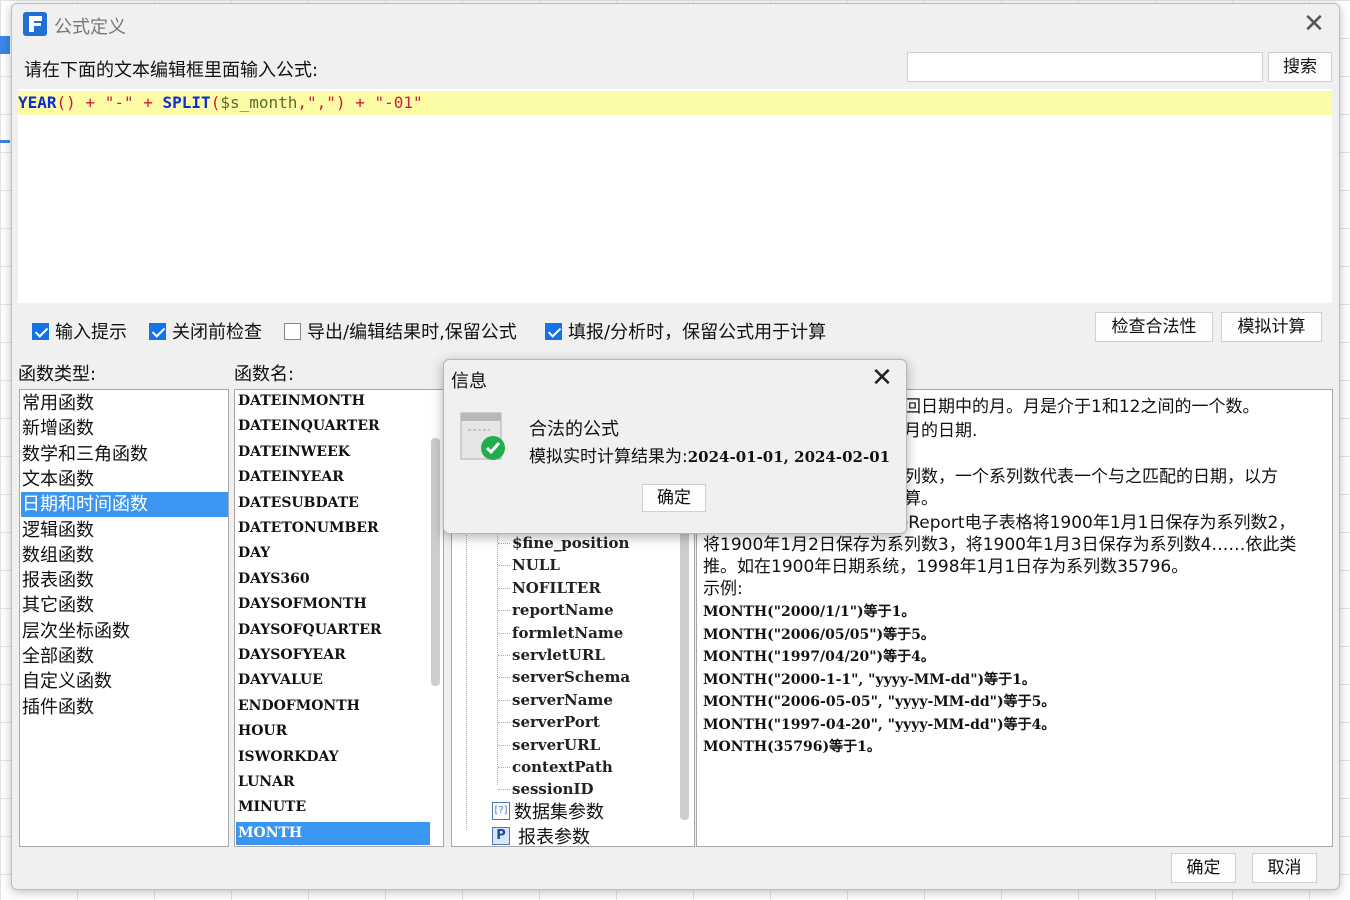 The width and height of the screenshot is (1350, 900). What do you see at coordinates (558, 655) in the screenshot?
I see `variable-item: servletURL` at bounding box center [558, 655].